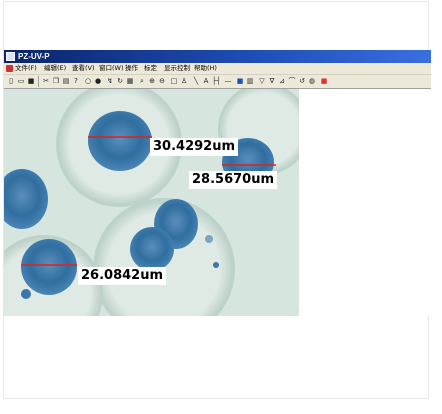 This screenshot has width=442, height=414. Describe the element at coordinates (83, 68) in the screenshot. I see `menu-view: 查看(V)` at that location.